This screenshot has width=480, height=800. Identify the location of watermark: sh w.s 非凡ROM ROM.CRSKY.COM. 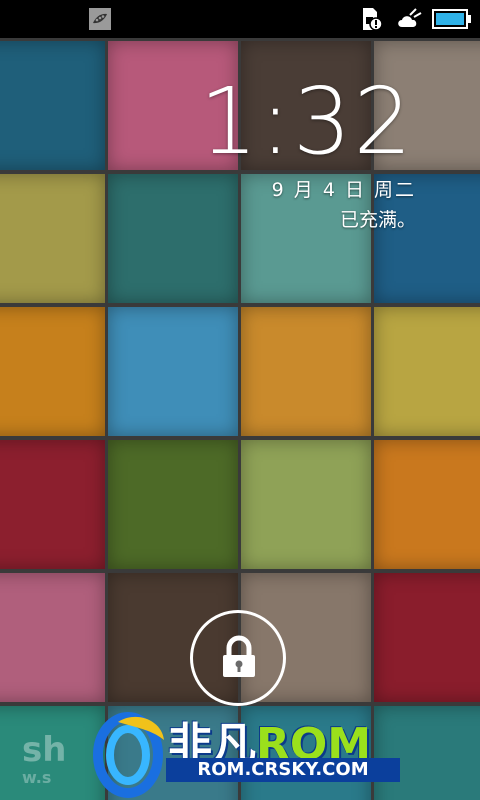
(240, 745).